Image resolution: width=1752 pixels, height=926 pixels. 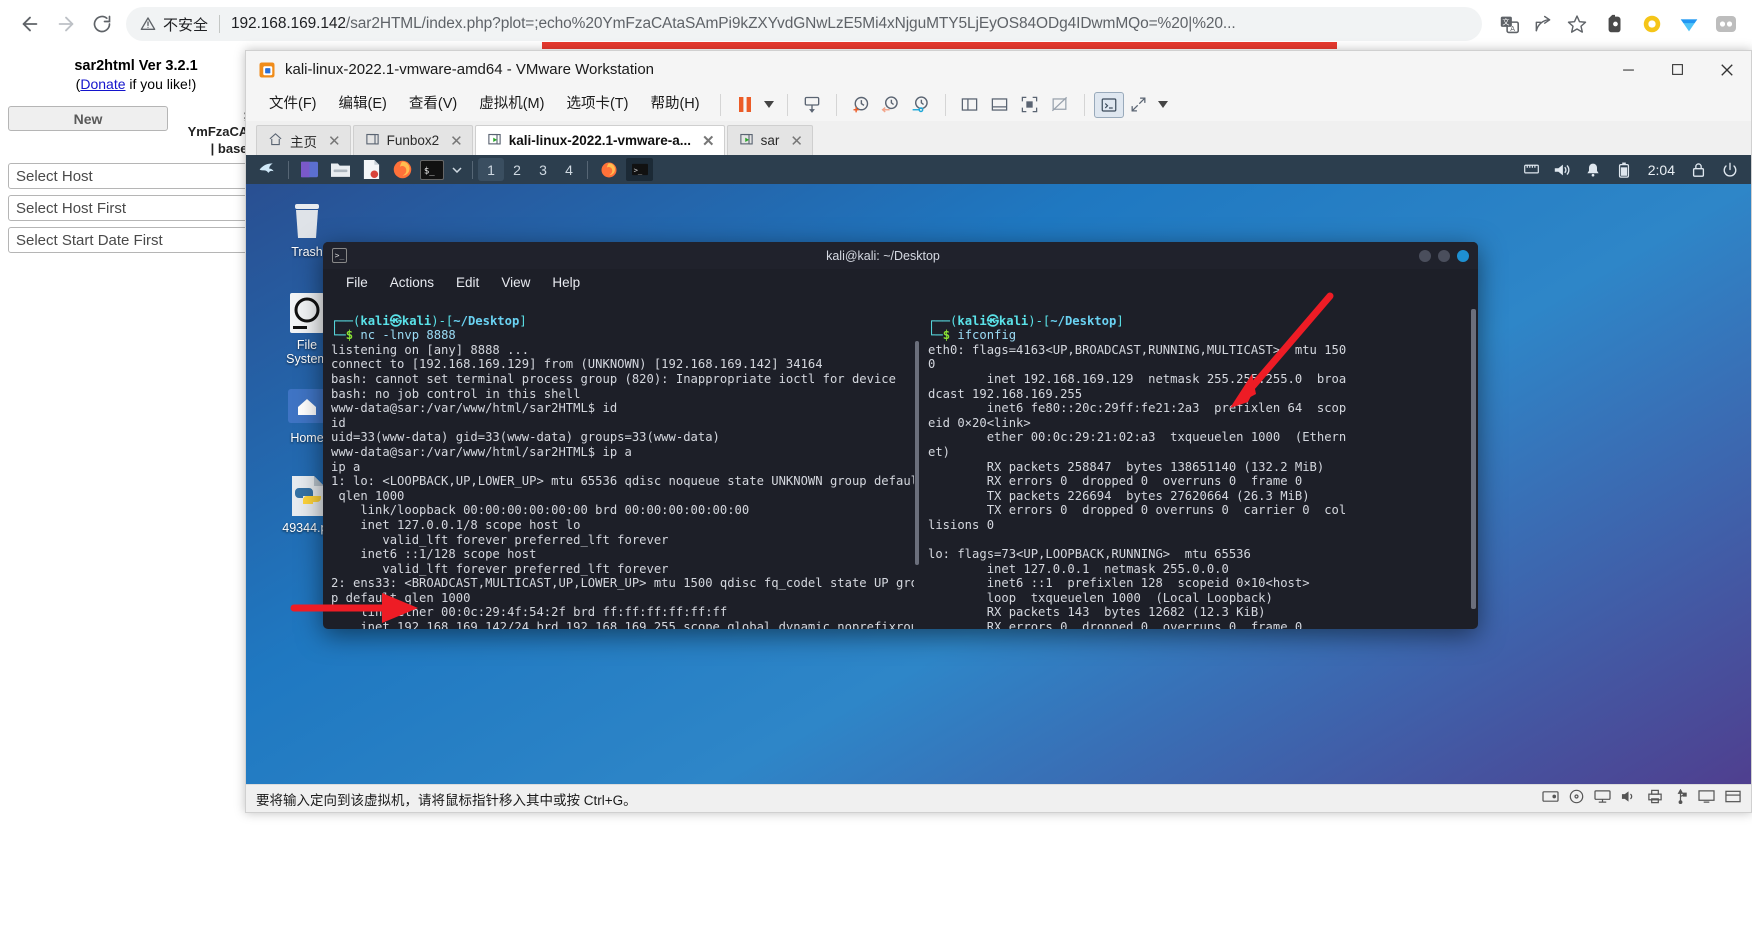 What do you see at coordinates (402, 169) in the screenshot?
I see `firefox-icon` at bounding box center [402, 169].